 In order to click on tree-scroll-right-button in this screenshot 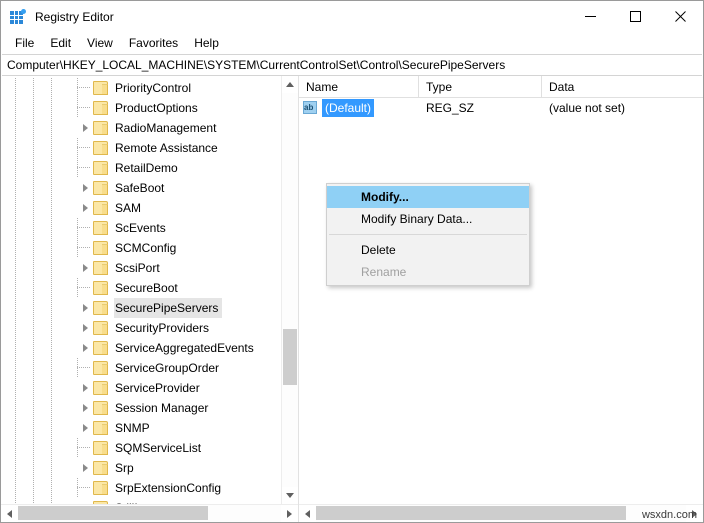, I will do `click(289, 513)`.